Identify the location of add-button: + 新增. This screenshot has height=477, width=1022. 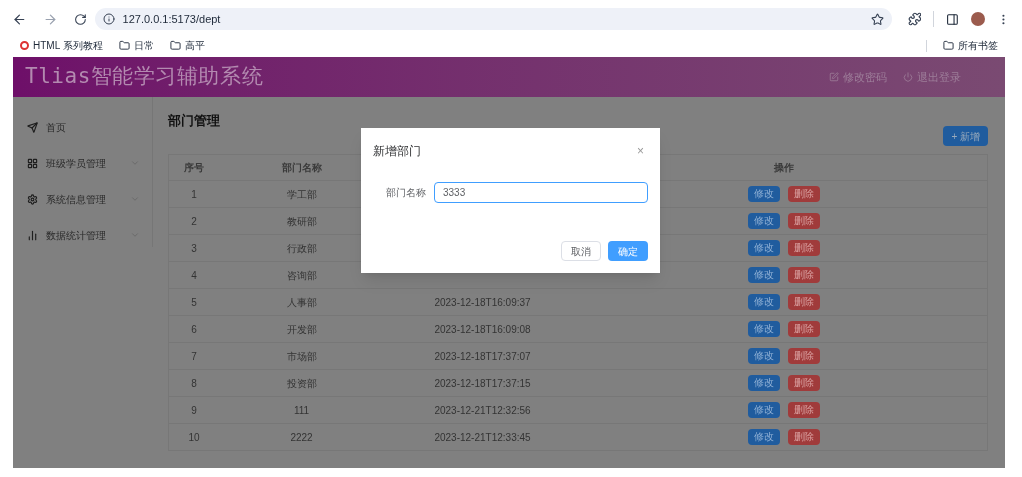
(965, 136).